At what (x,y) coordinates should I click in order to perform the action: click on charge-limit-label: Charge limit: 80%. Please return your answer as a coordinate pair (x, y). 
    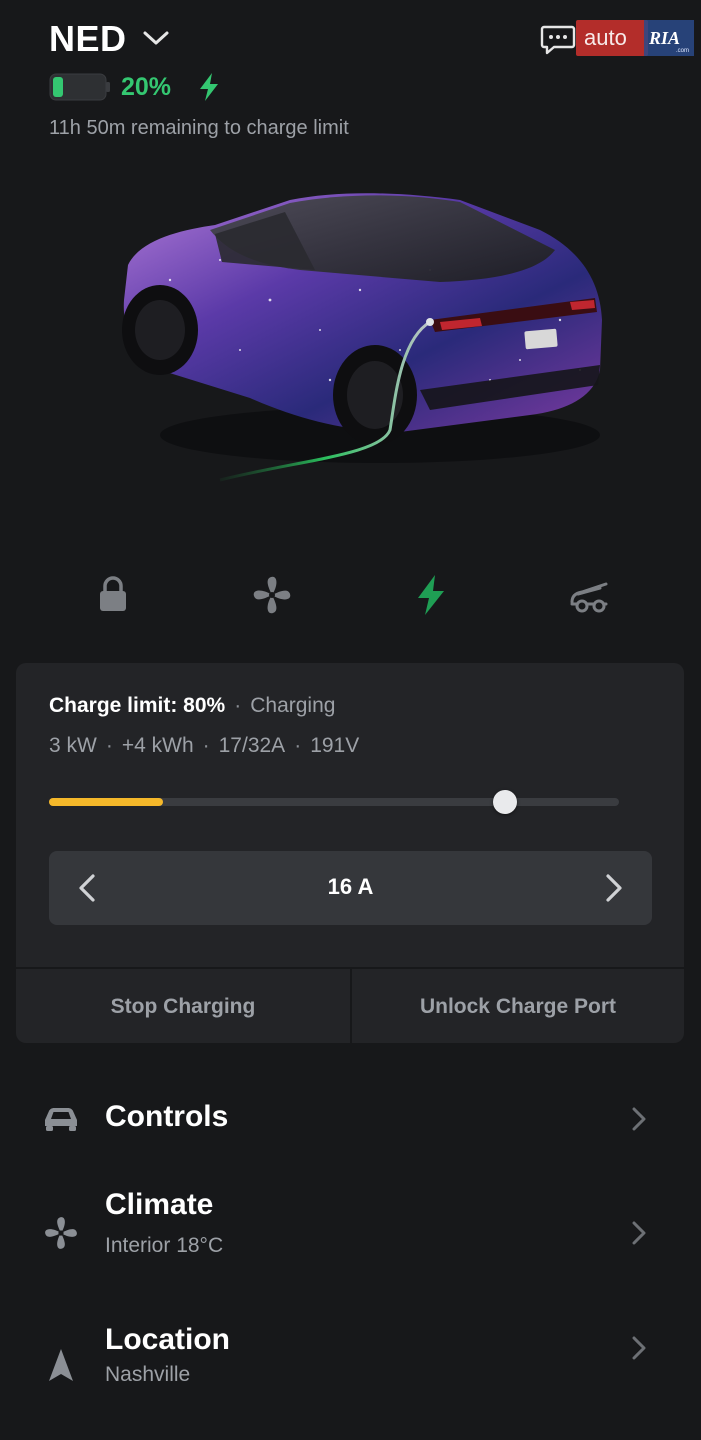
    Looking at the image, I should click on (137, 705).